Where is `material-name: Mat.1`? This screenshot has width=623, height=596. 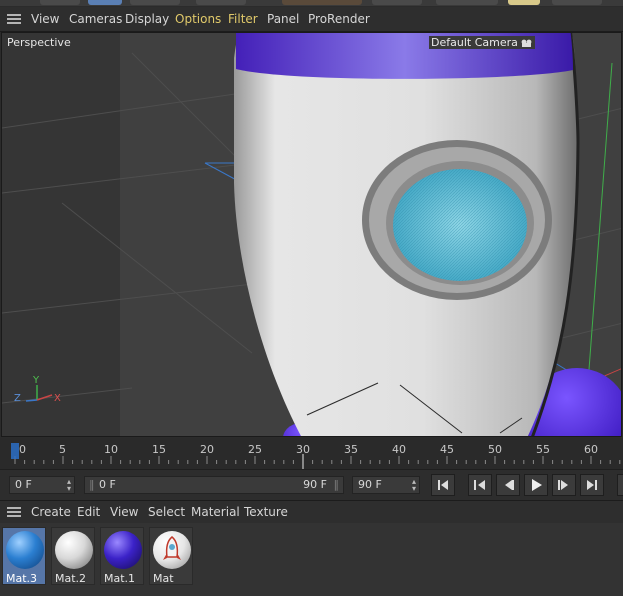
material-name: Mat.1 is located at coordinates (120, 578).